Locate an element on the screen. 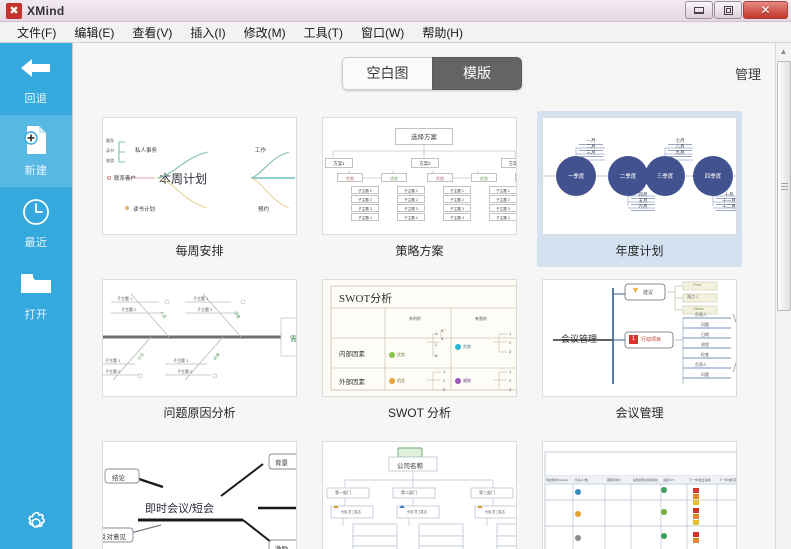 The height and width of the screenshot is (549, 791). lightbulb-icon: ▼ is located at coordinates (635, 290).